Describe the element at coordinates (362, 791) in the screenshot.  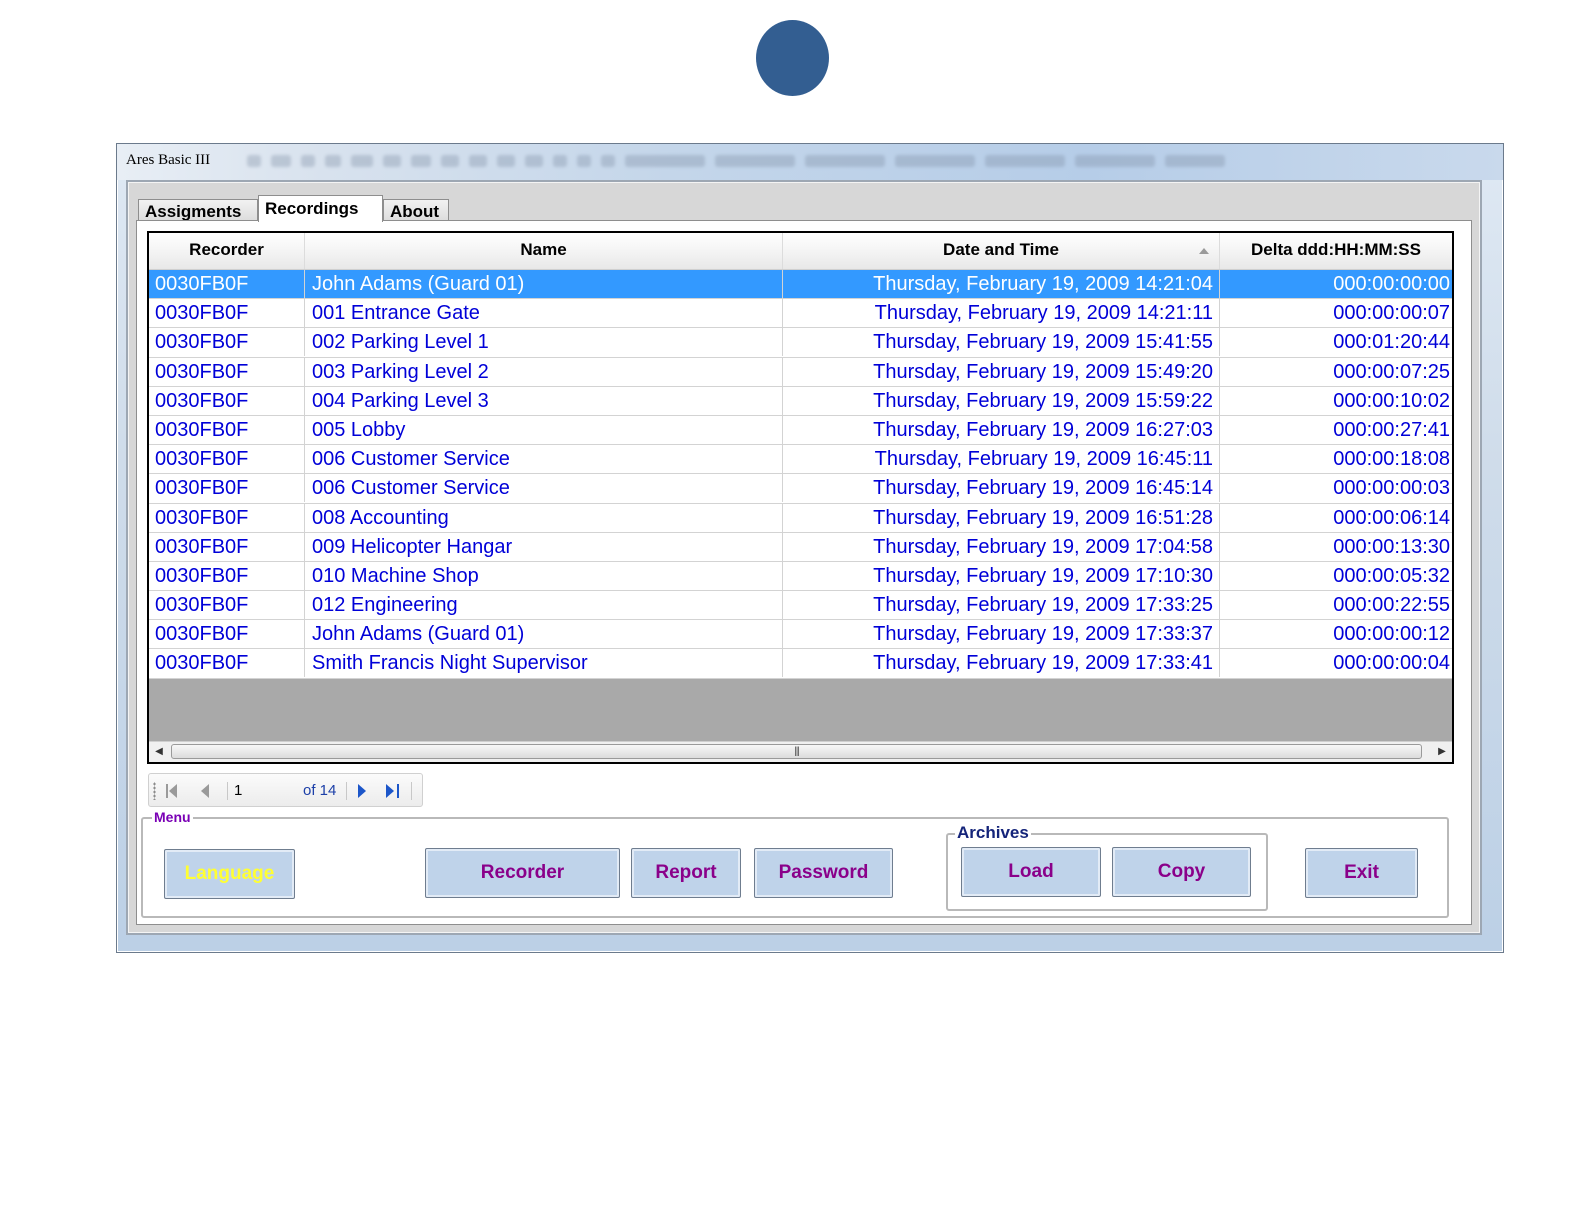
I see `next-page-icon` at that location.